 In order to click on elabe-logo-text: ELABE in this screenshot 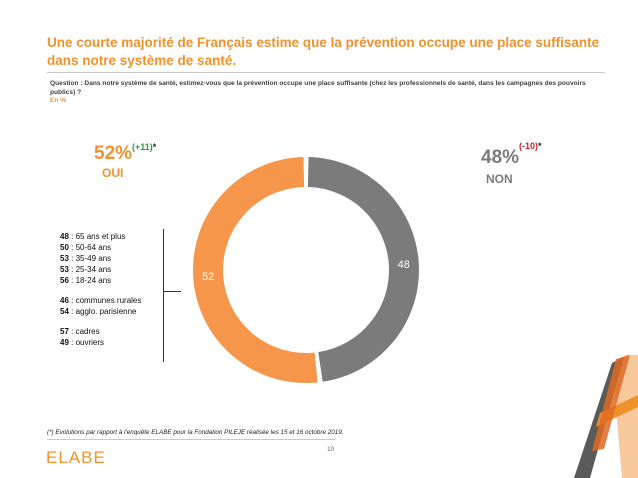, I will do `click(76, 457)`.